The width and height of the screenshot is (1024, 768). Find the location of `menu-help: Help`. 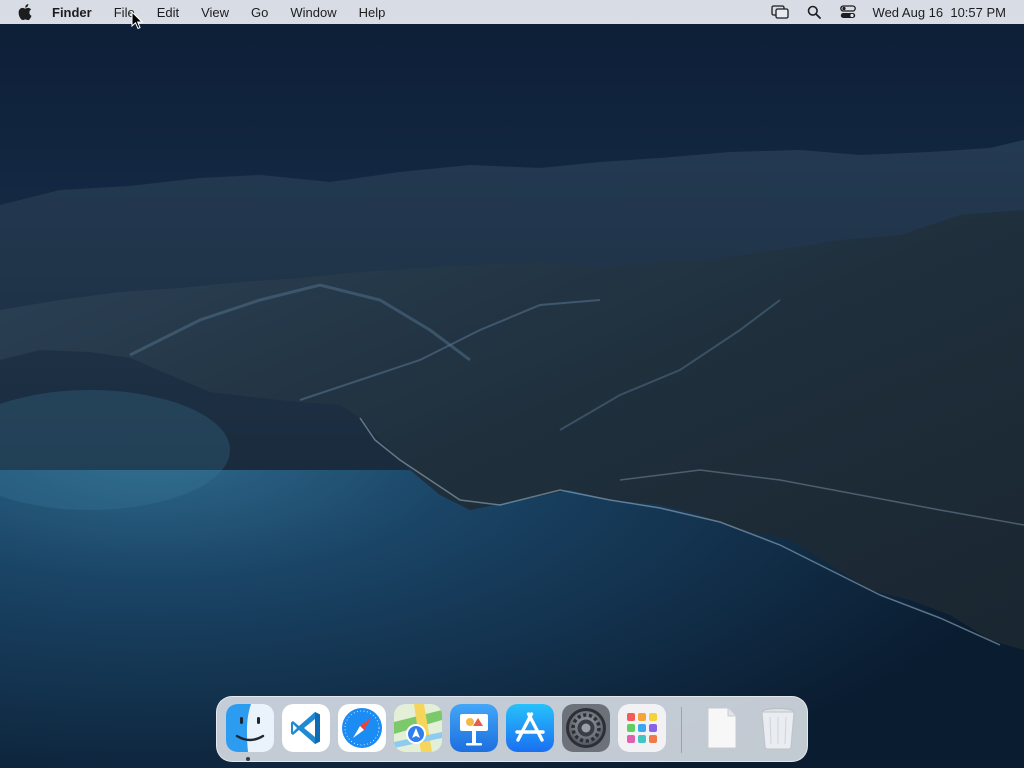

menu-help: Help is located at coordinates (372, 12).